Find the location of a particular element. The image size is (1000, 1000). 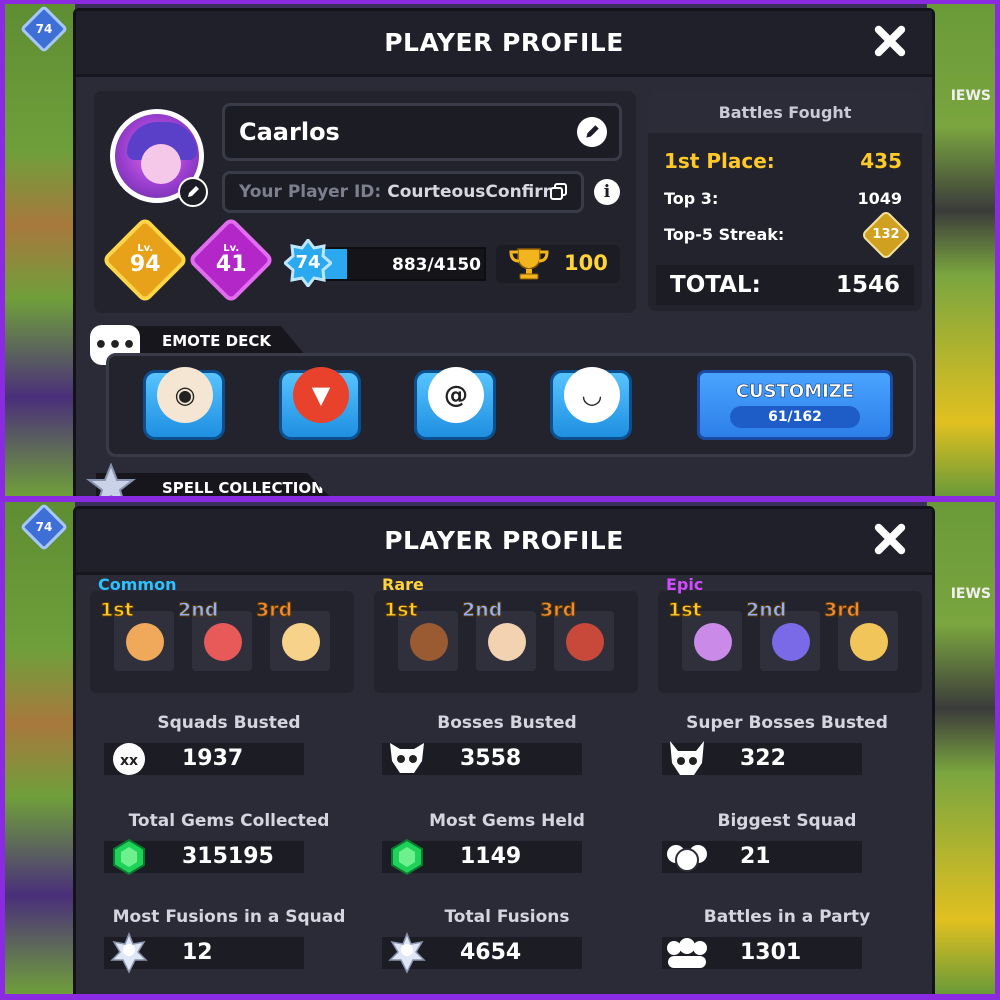

emote-slot-angry: ▼ is located at coordinates (320, 403).